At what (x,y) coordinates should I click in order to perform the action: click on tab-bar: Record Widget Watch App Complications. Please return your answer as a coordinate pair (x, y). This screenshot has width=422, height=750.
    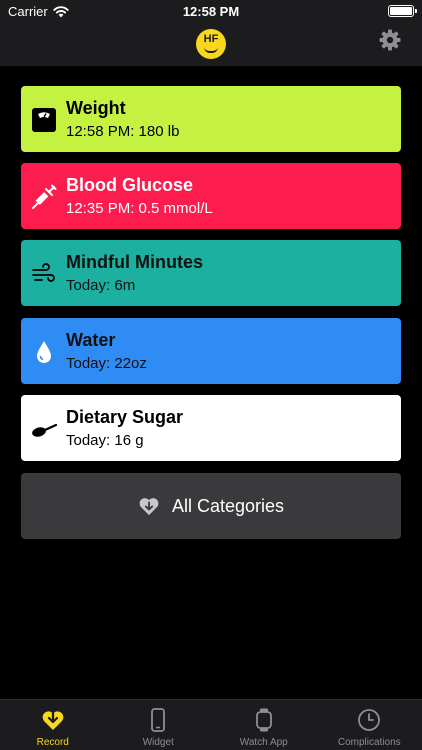
    Looking at the image, I should click on (211, 724).